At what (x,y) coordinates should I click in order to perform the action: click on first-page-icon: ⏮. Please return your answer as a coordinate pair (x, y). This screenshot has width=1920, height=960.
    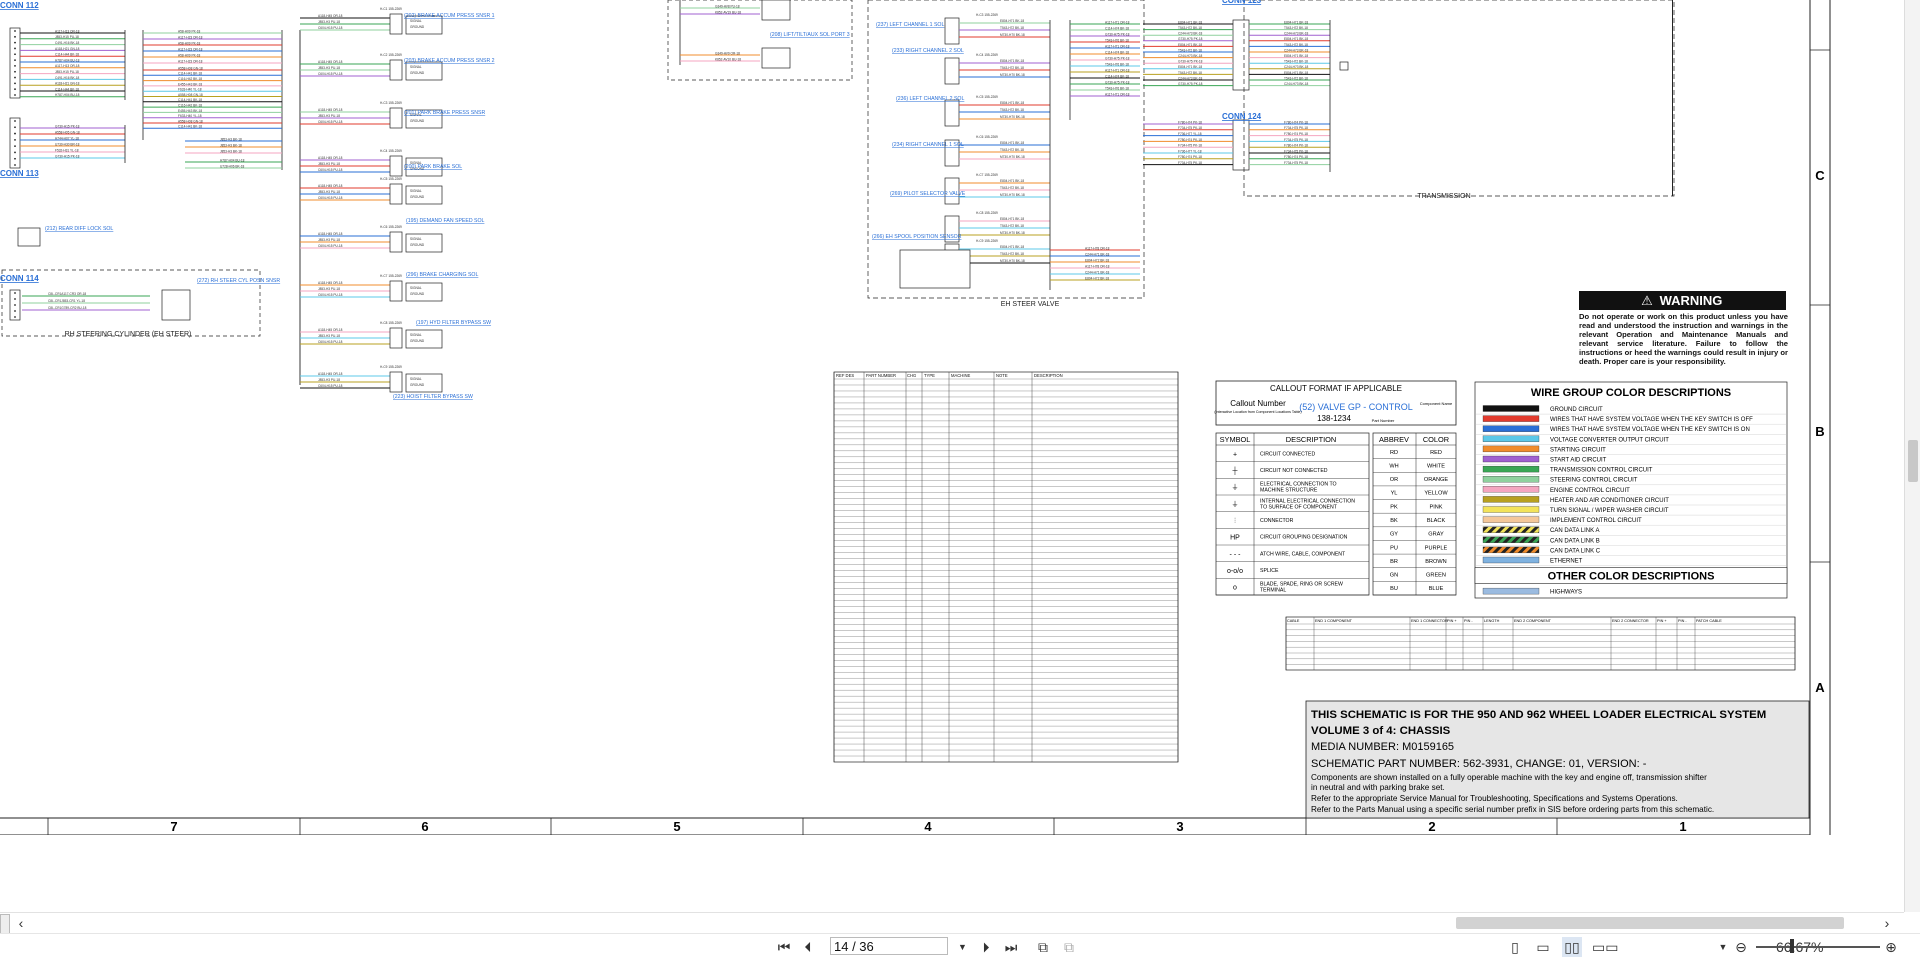
    Looking at the image, I should click on (784, 947).